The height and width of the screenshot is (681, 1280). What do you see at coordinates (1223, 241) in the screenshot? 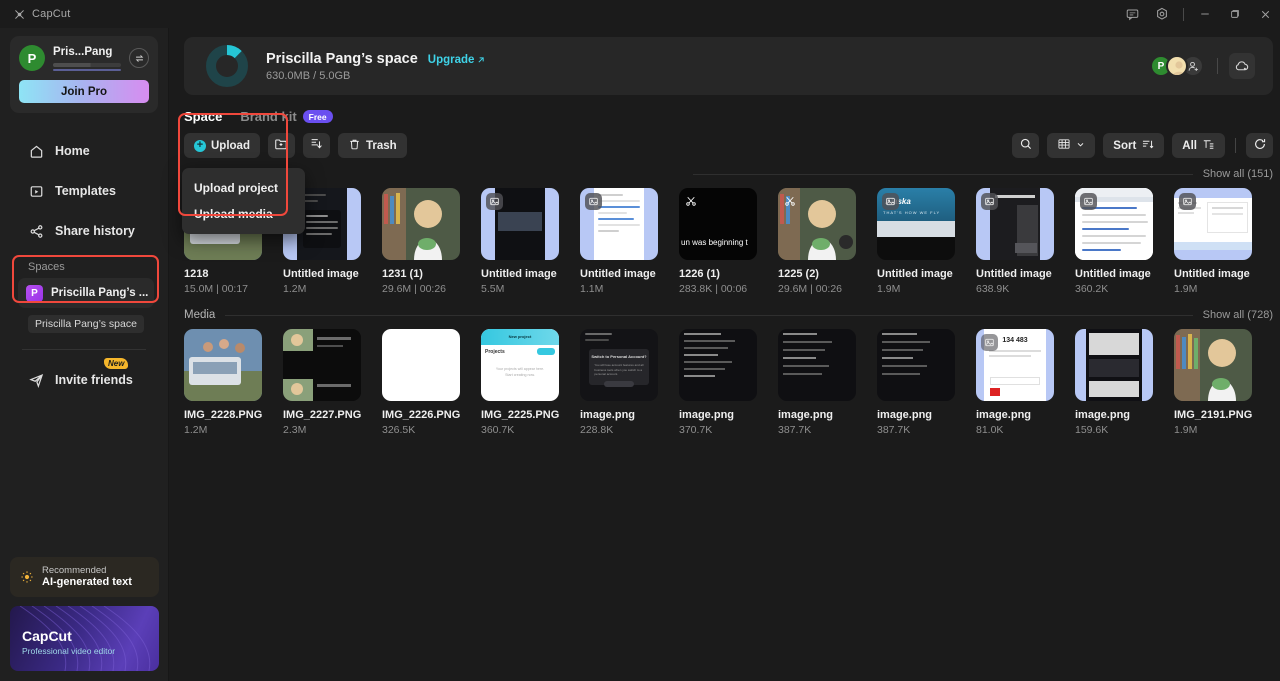
I see `list-item: Untitled image 1.9M` at bounding box center [1223, 241].